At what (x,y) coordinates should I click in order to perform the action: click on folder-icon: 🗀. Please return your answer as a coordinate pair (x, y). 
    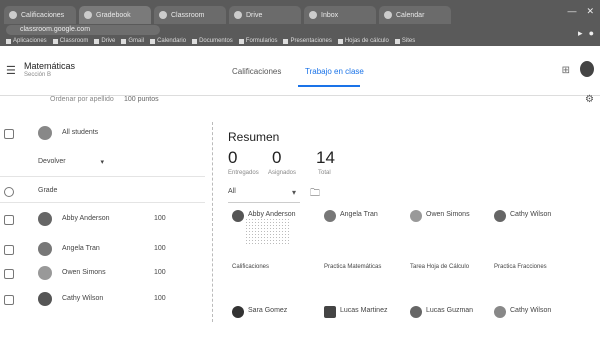
    Looking at the image, I should click on (315, 194).